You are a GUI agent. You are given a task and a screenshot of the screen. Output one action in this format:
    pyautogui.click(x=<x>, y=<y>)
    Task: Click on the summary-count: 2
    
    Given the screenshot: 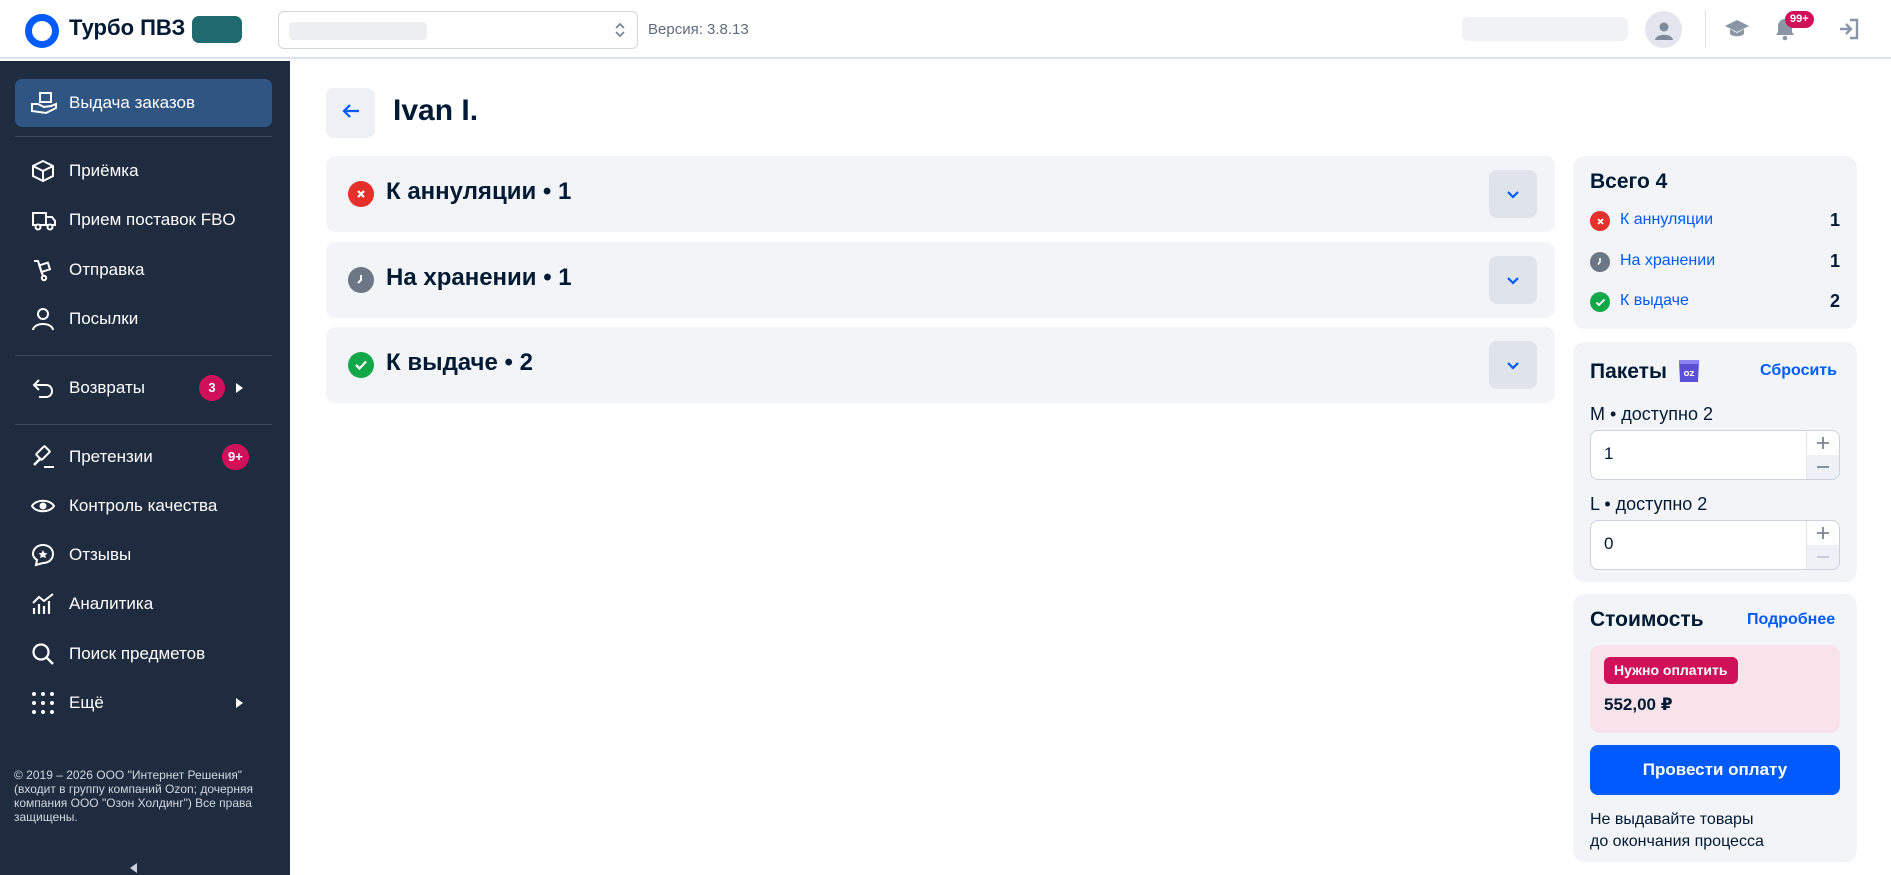 What is the action you would take?
    pyautogui.click(x=1834, y=301)
    